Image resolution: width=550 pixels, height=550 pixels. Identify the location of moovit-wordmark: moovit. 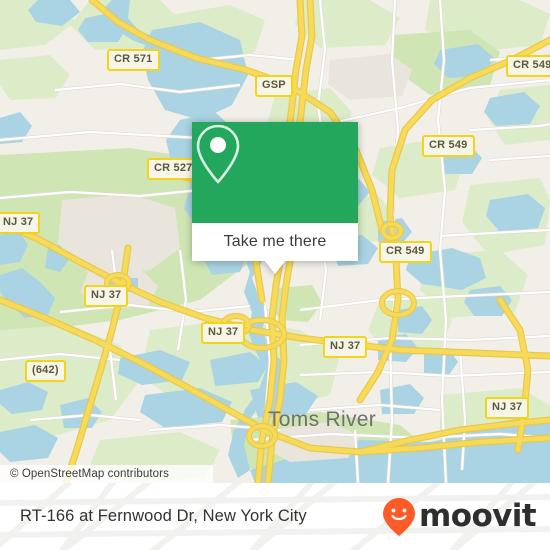
(478, 516).